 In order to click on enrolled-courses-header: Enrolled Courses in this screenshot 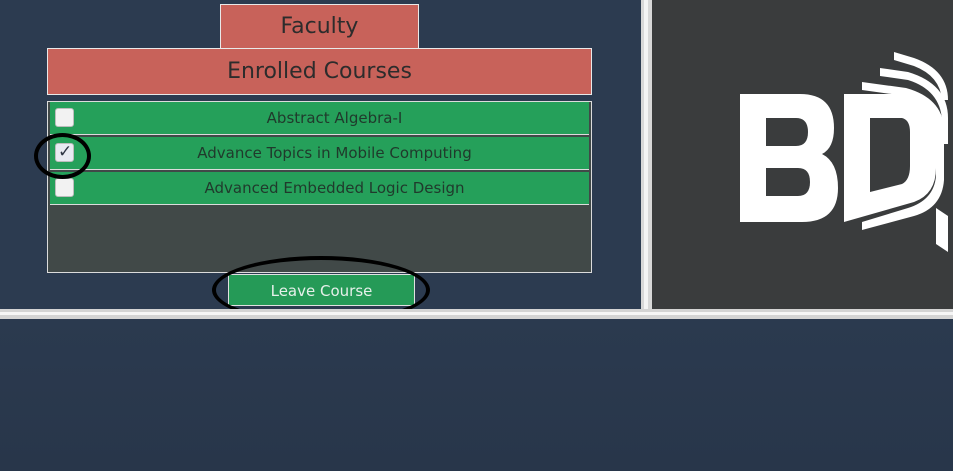, I will do `click(319, 71)`.